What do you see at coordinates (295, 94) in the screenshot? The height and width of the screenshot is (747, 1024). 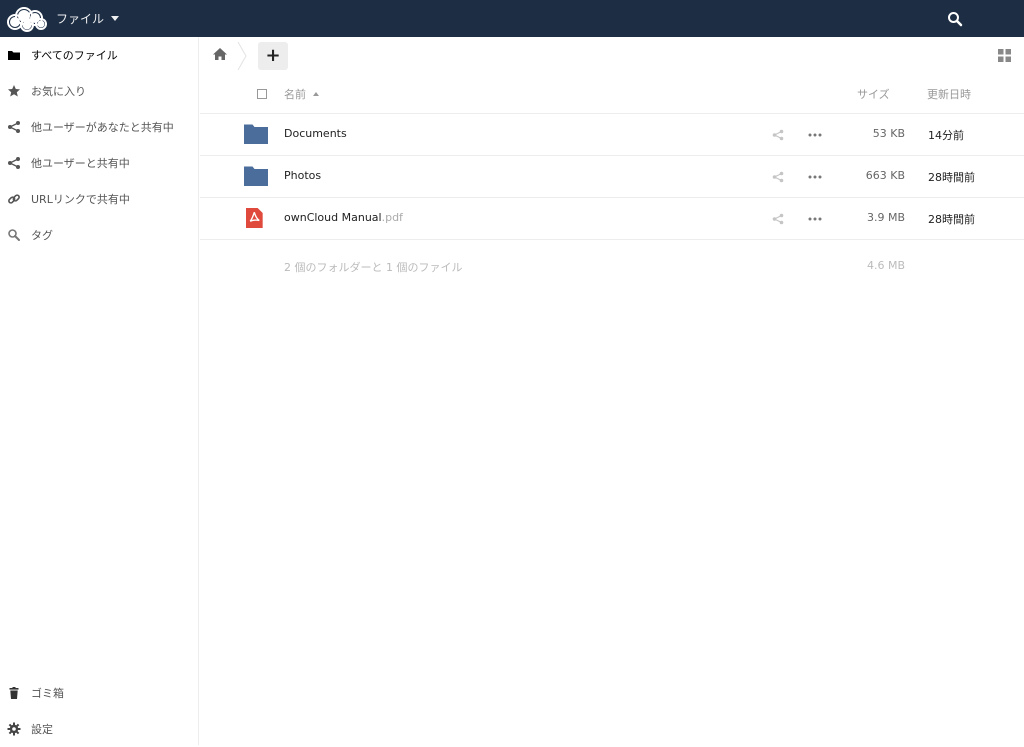 I see `column-name-label: 名前` at bounding box center [295, 94].